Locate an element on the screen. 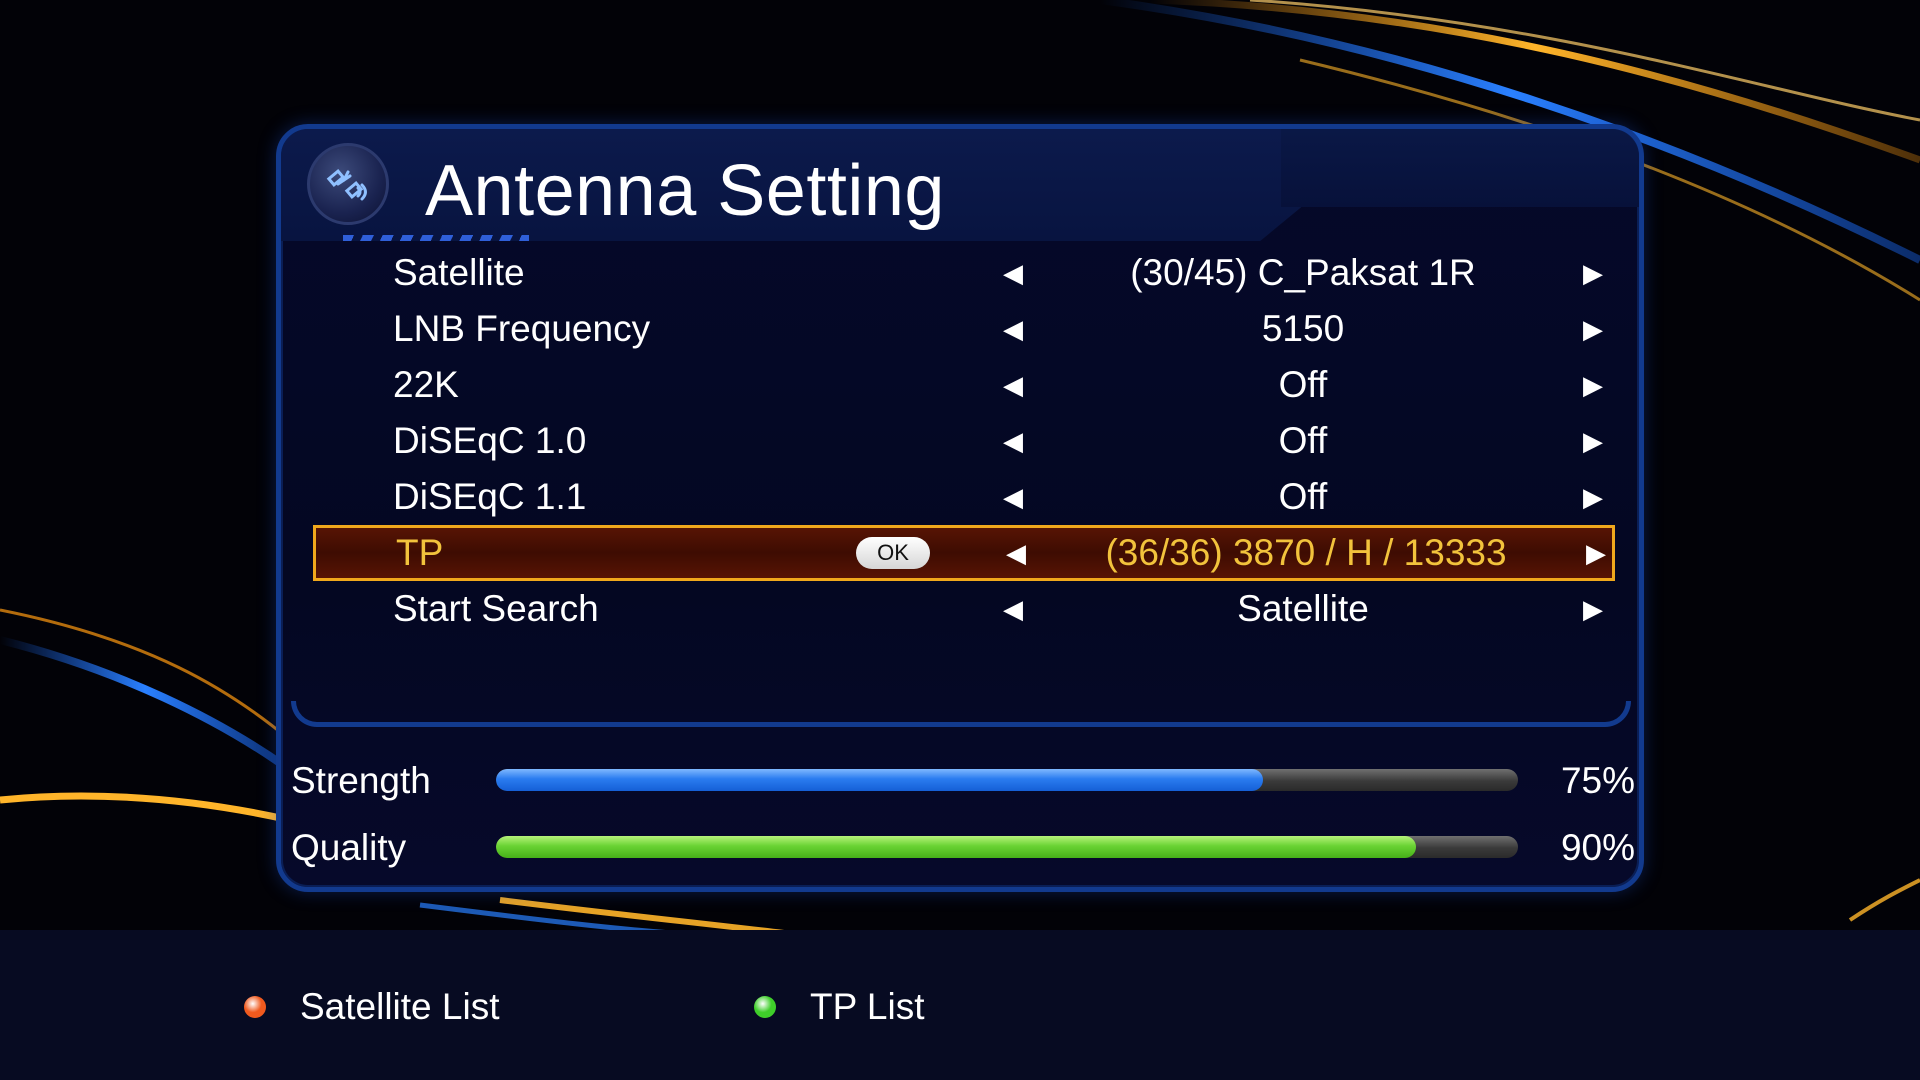 The image size is (1920, 1080). strength-percent: 75% is located at coordinates (1597, 780).